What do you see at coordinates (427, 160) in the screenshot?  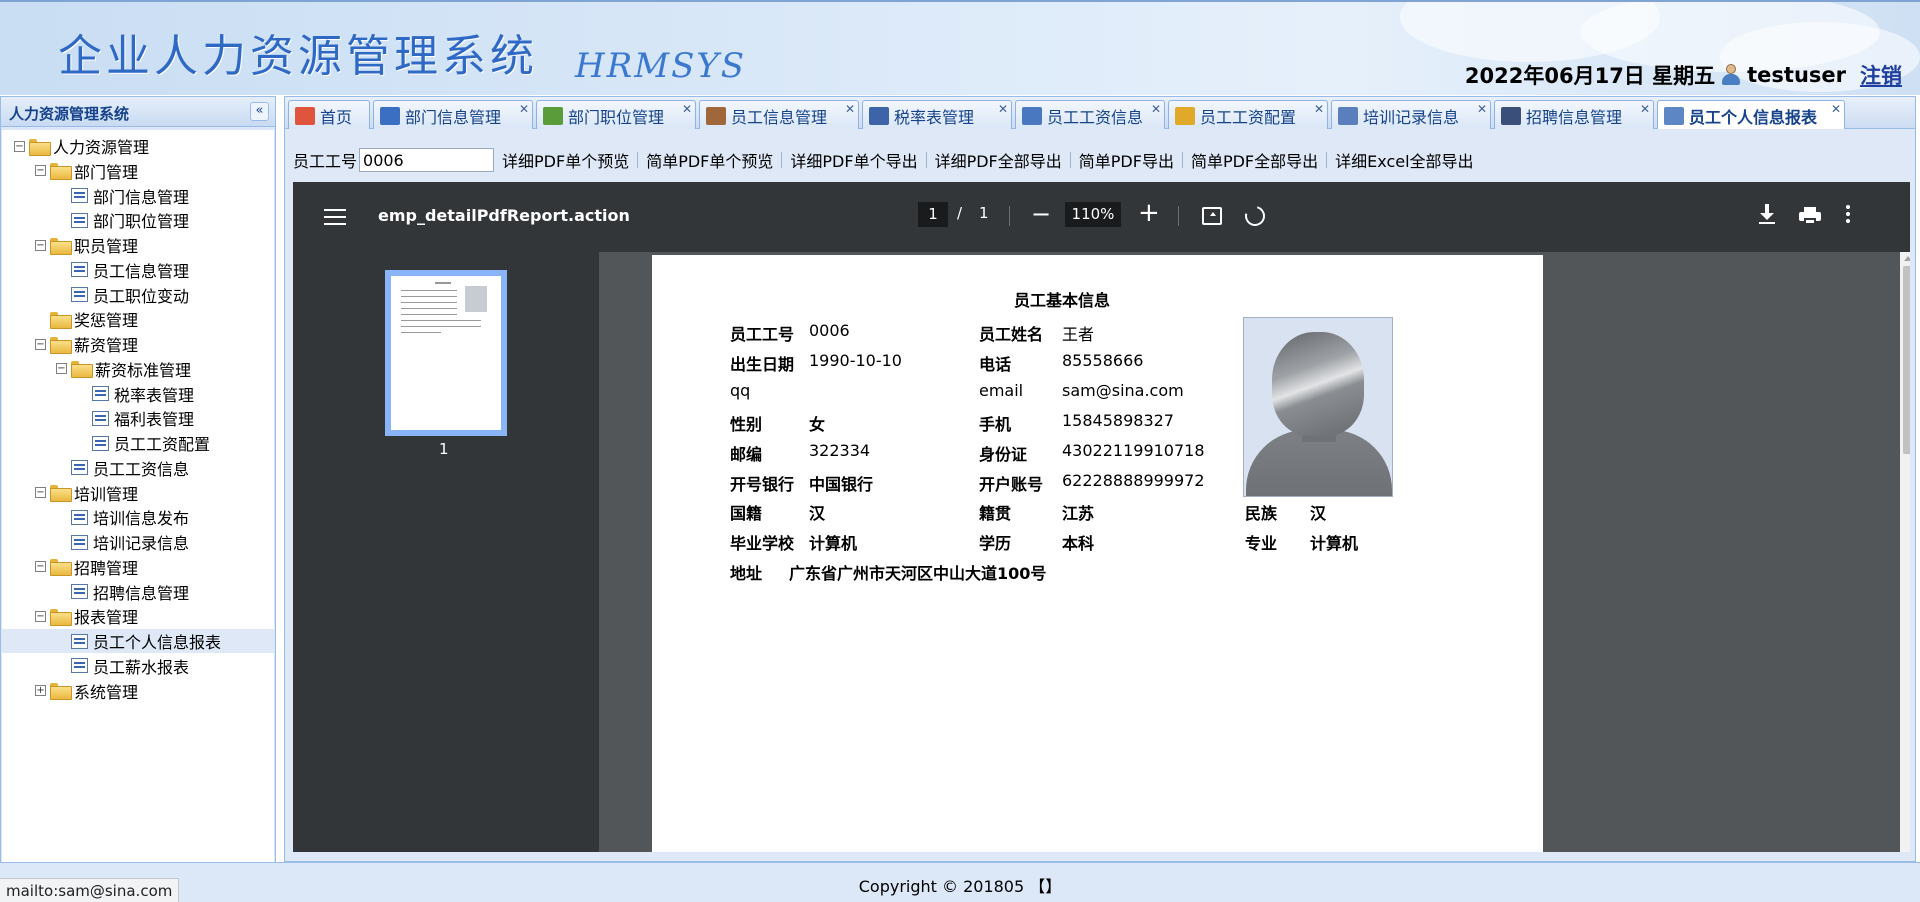 I see `emp-id-input` at bounding box center [427, 160].